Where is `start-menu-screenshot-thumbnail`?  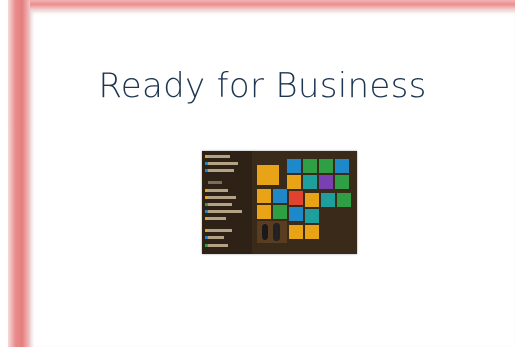 start-menu-screenshot-thumbnail is located at coordinates (279, 202).